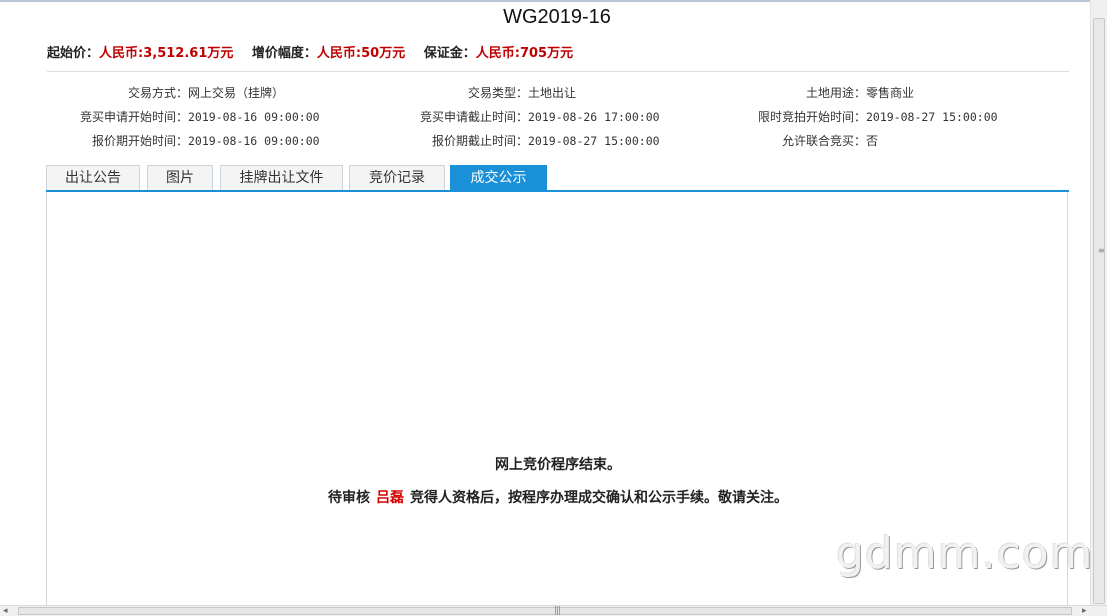 This screenshot has height=616, width=1107. Describe the element at coordinates (1101, 250) in the screenshot. I see `grip-icon: ≡` at that location.